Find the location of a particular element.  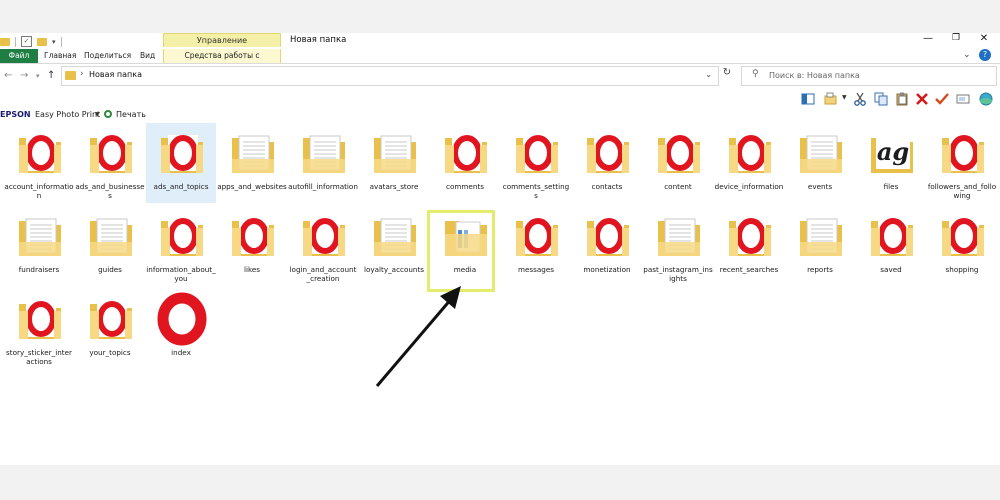

refresh-icon: ↻ is located at coordinates (727, 75).